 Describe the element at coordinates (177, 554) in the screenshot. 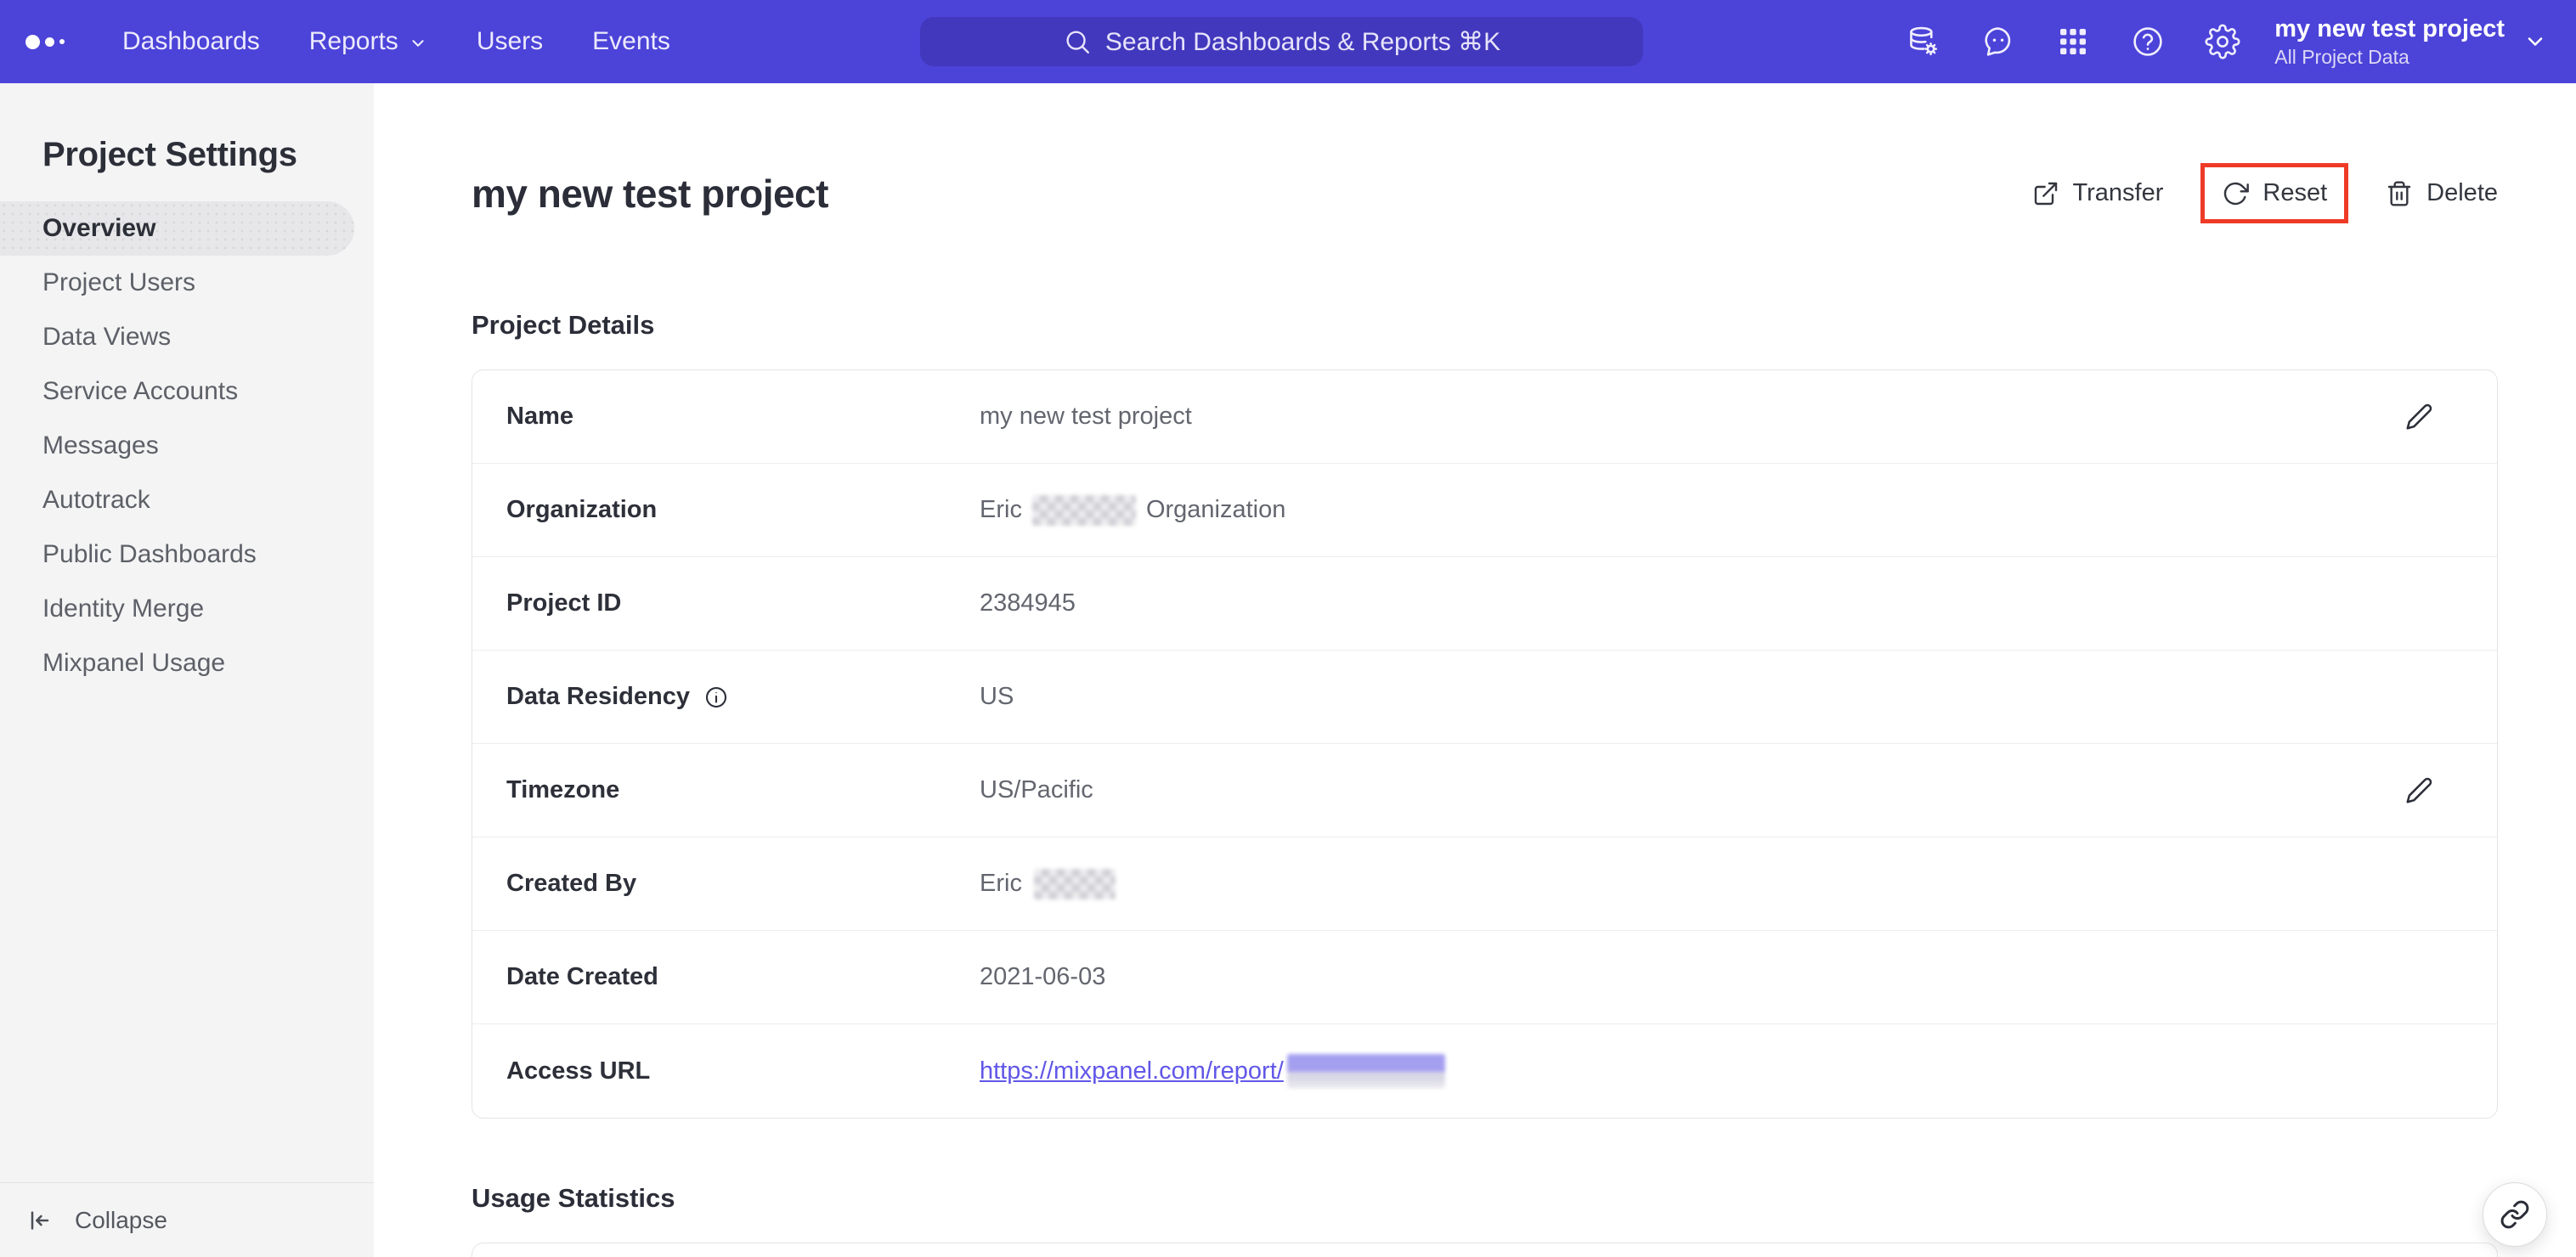

I see `sidebar-item-public-dashboards: Public Dashboards` at that location.